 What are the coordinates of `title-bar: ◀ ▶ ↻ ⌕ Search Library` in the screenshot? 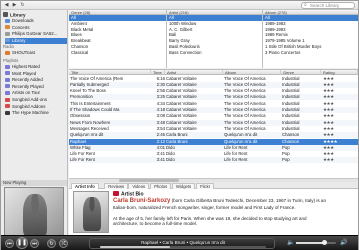 It's located at (179, 5).